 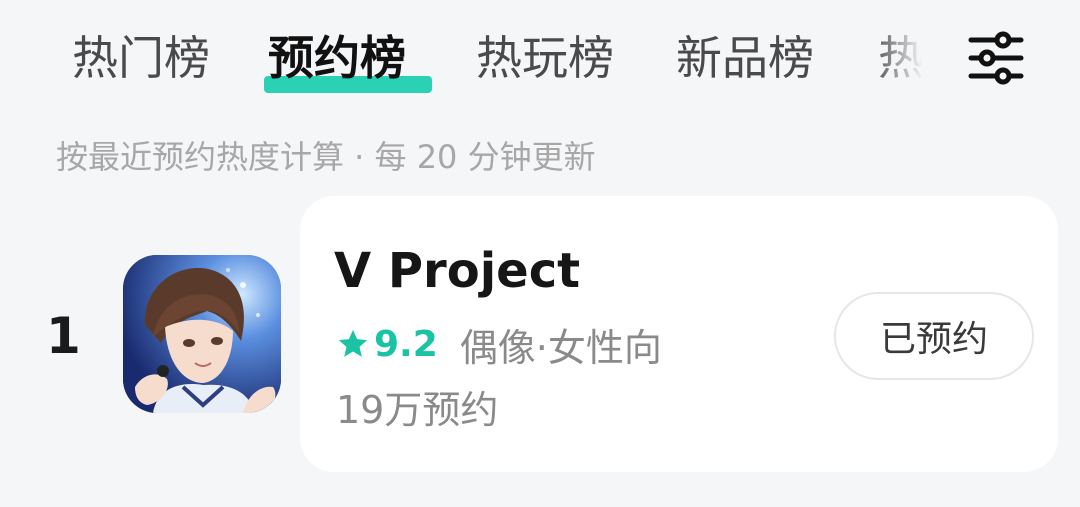 I want to click on tab-hot: 热门榜, so click(x=141, y=58).